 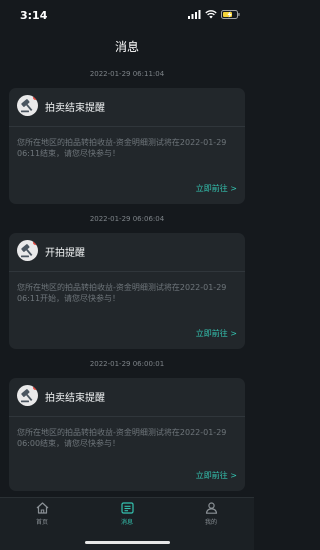 I want to click on tab-profile: 我的, so click(x=211, y=517).